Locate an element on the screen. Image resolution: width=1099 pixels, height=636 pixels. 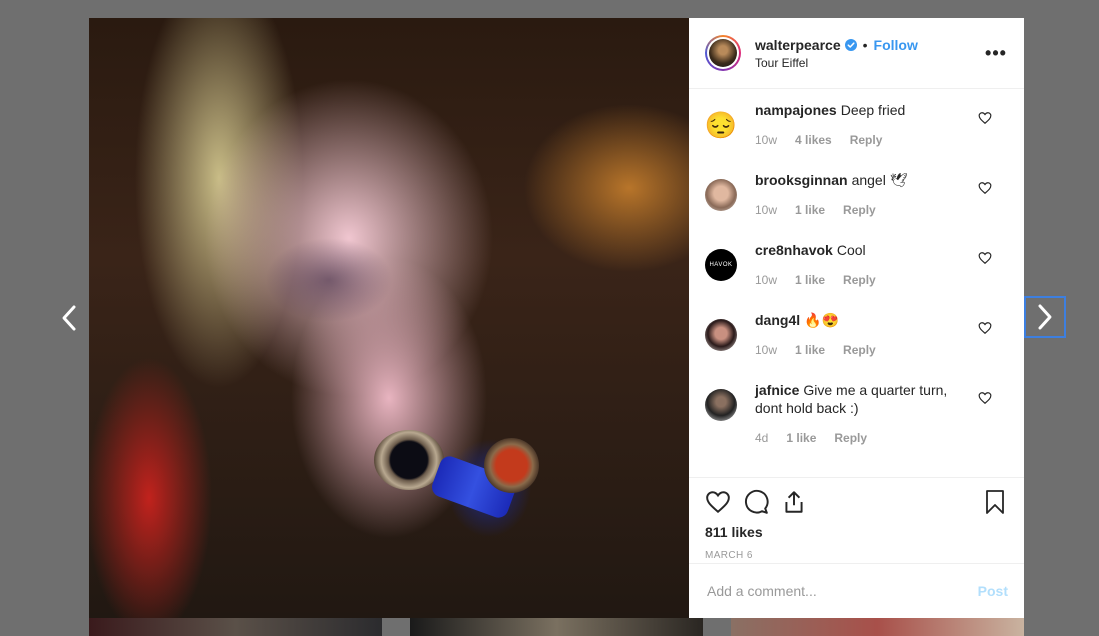
post-header: walterpearce • Follow Tour Eiffel ••• is located at coordinates (856, 53).